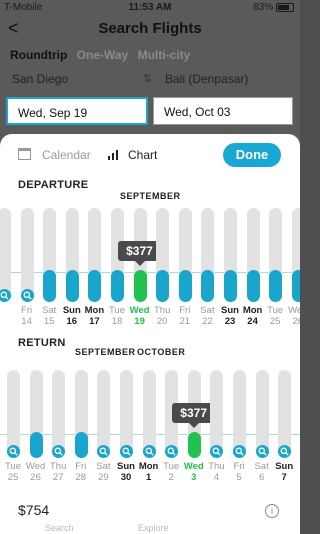 This screenshot has height=534, width=320. I want to click on departure-day-label: Wed26, so click(291, 316).